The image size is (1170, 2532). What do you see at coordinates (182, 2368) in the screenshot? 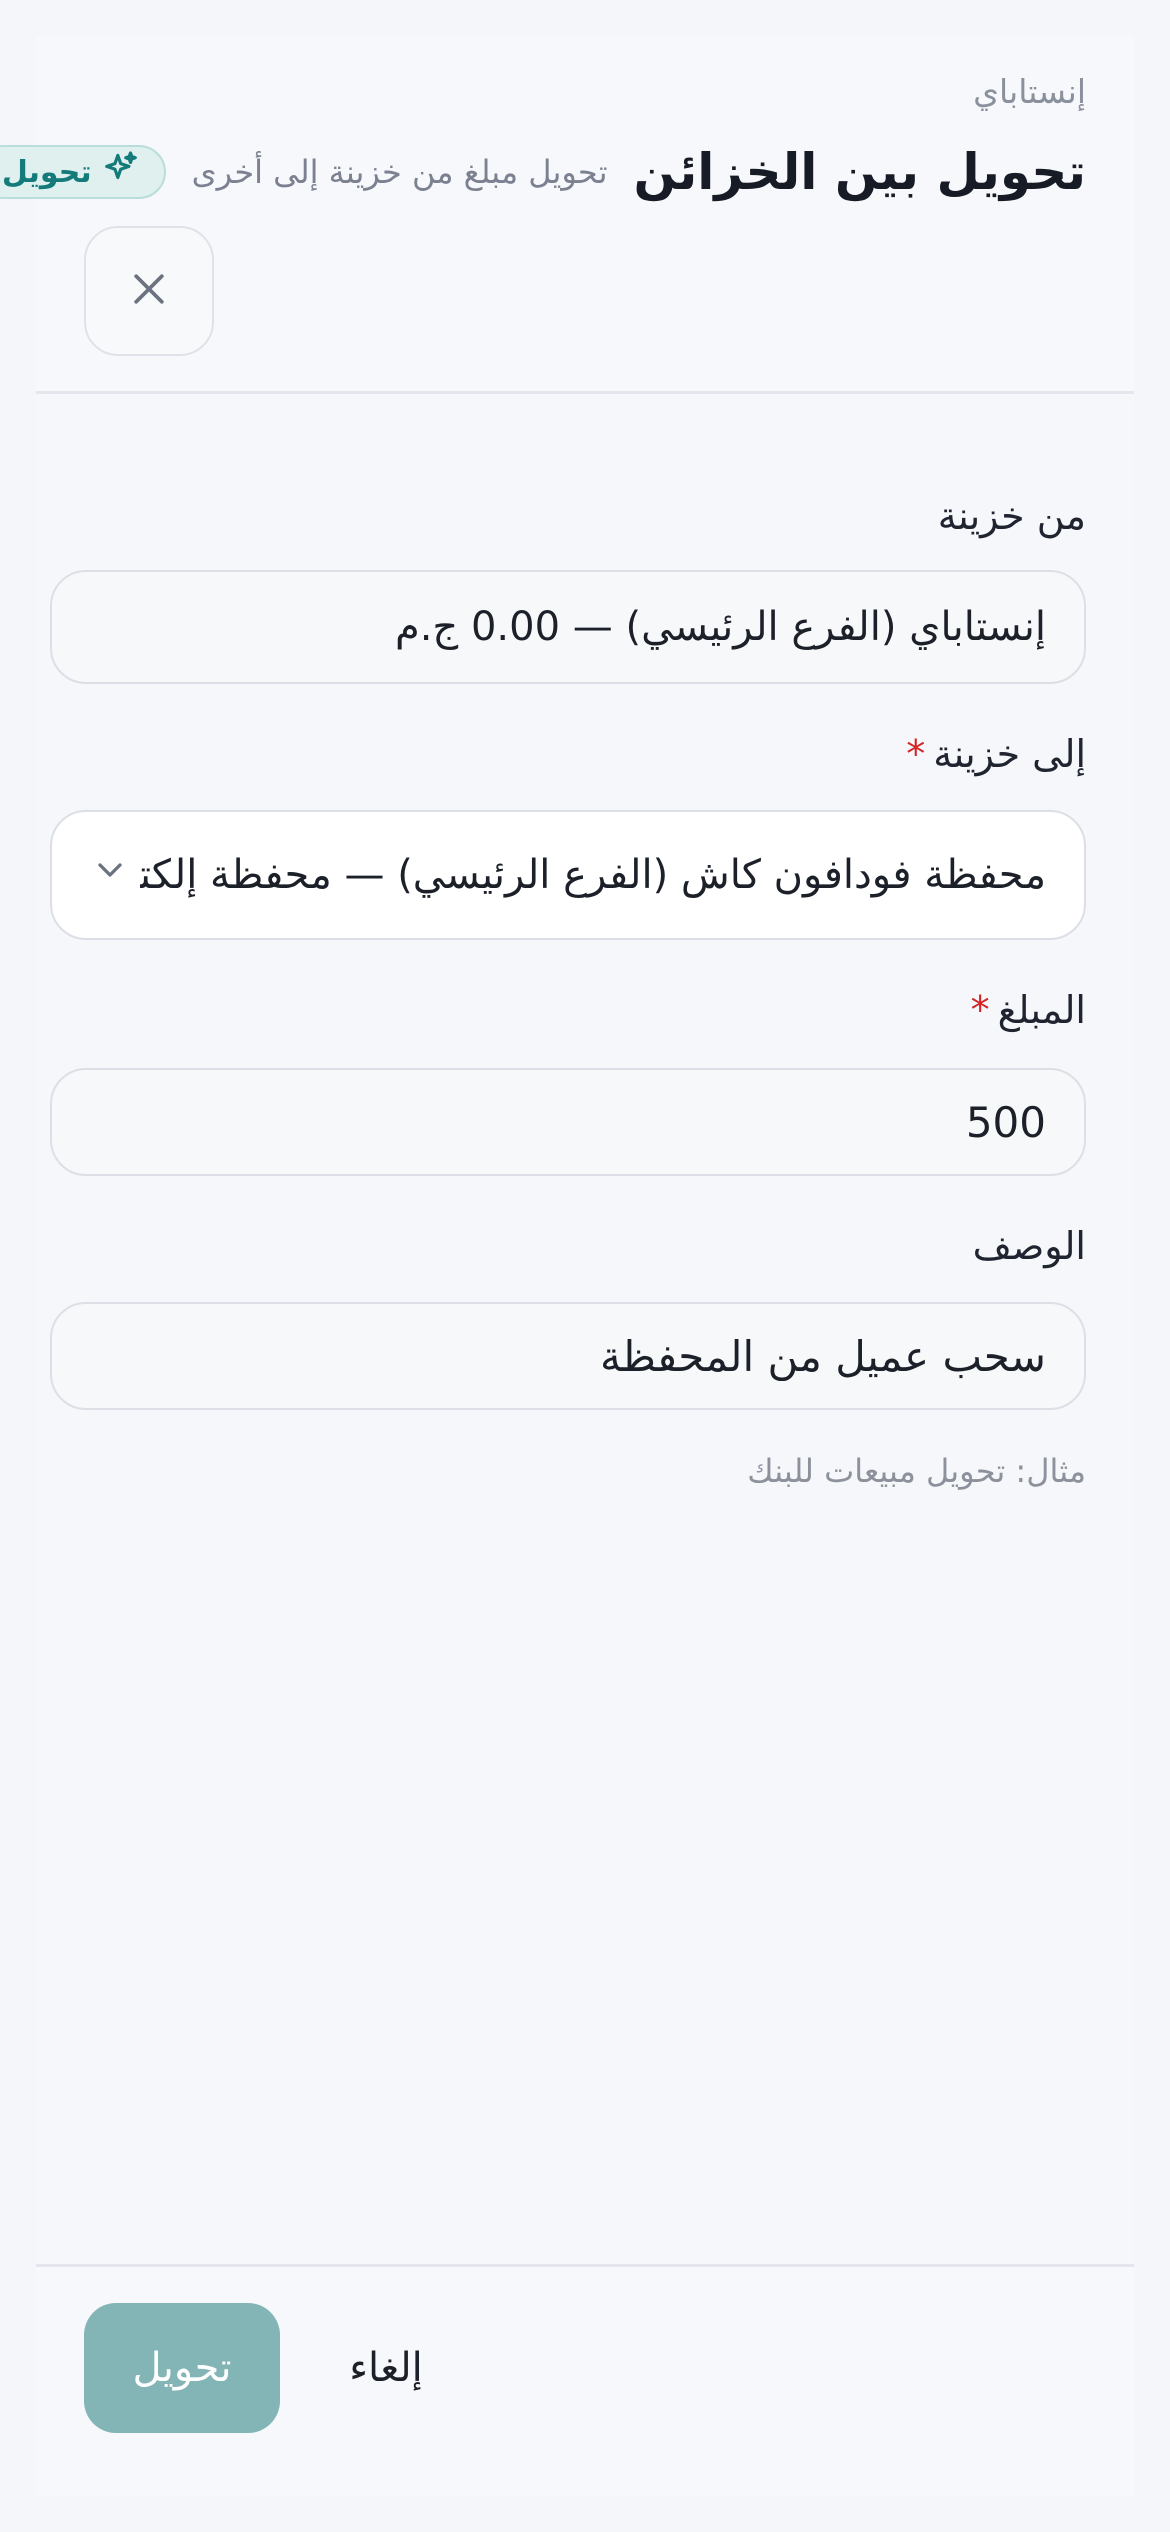
I see `submit-transfer-button: تحويل` at bounding box center [182, 2368].